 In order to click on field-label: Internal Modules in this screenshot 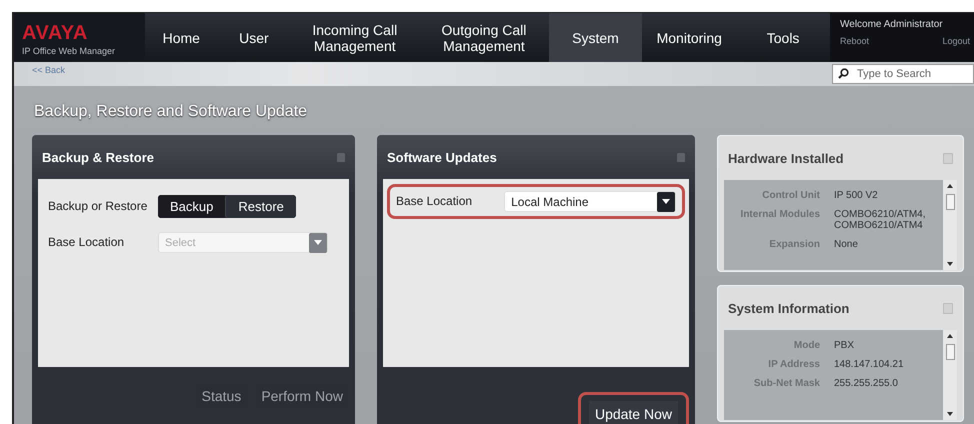, I will do `click(780, 215)`.